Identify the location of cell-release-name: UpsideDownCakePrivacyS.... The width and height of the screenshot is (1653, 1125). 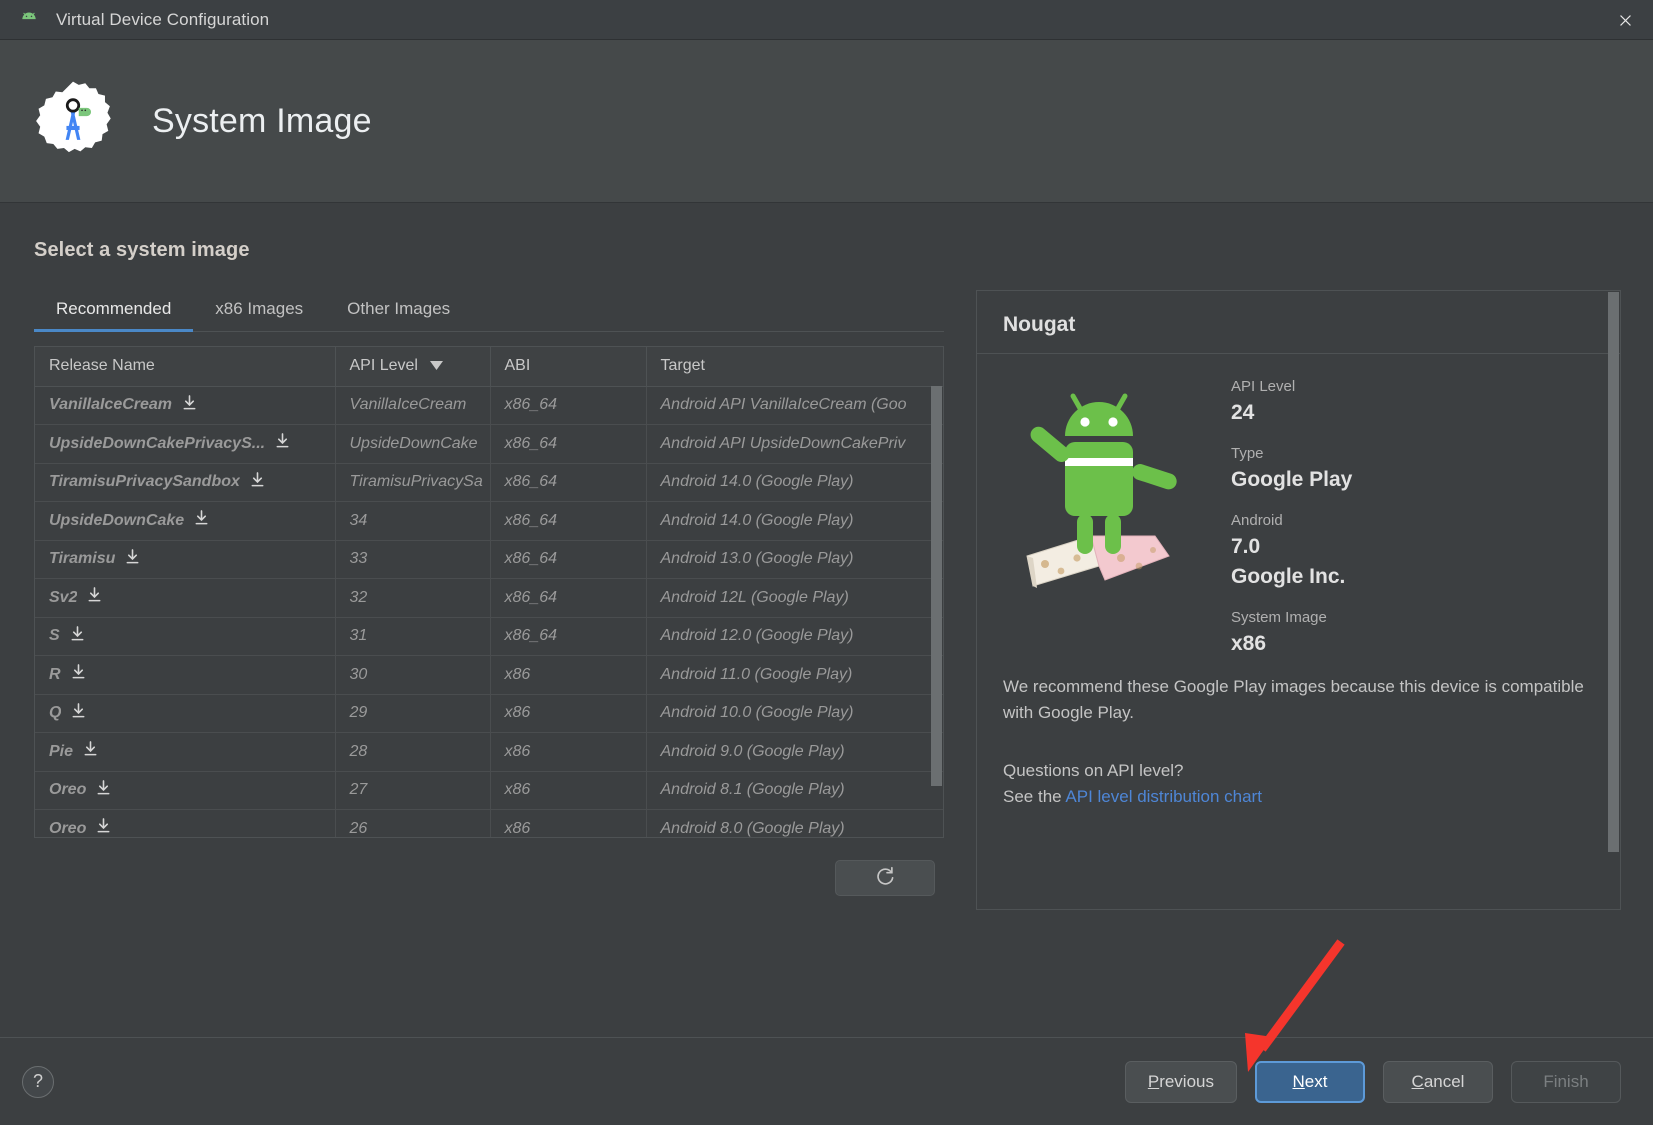
(185, 444).